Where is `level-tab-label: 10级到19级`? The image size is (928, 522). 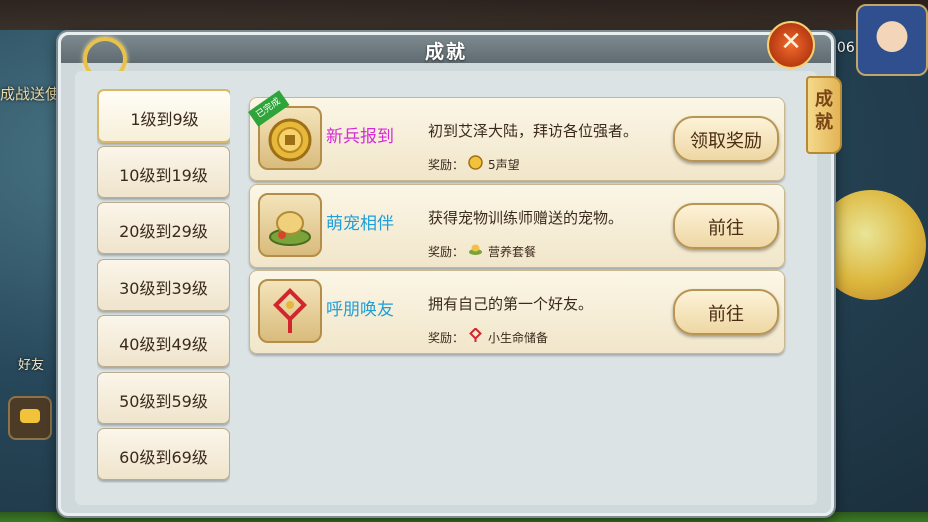
level-tab-label: 10级到19级 is located at coordinates (163, 175).